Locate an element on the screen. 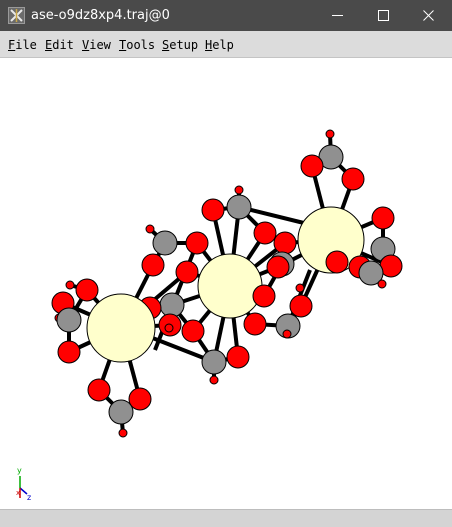 The image size is (452, 527). menu-bar: File Edit View Tools Setup Help is located at coordinates (226, 44).